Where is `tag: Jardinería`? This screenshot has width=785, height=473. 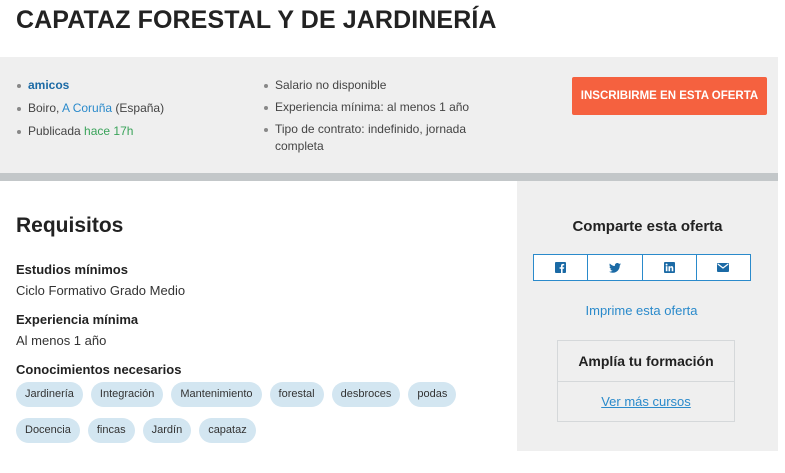
tag: Jardinería is located at coordinates (49, 394).